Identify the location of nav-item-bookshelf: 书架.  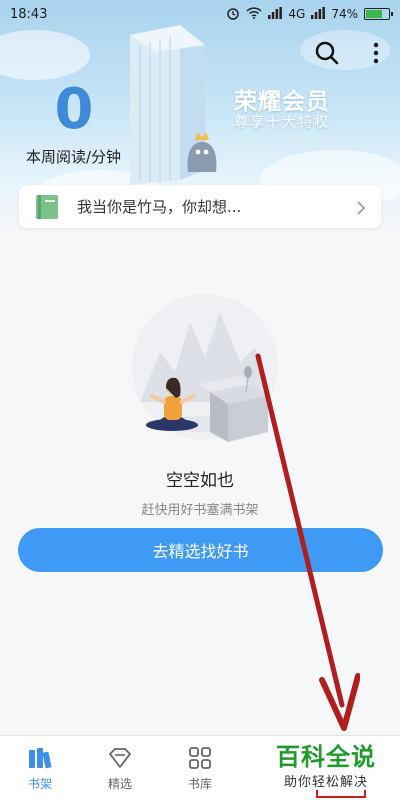
(40, 768).